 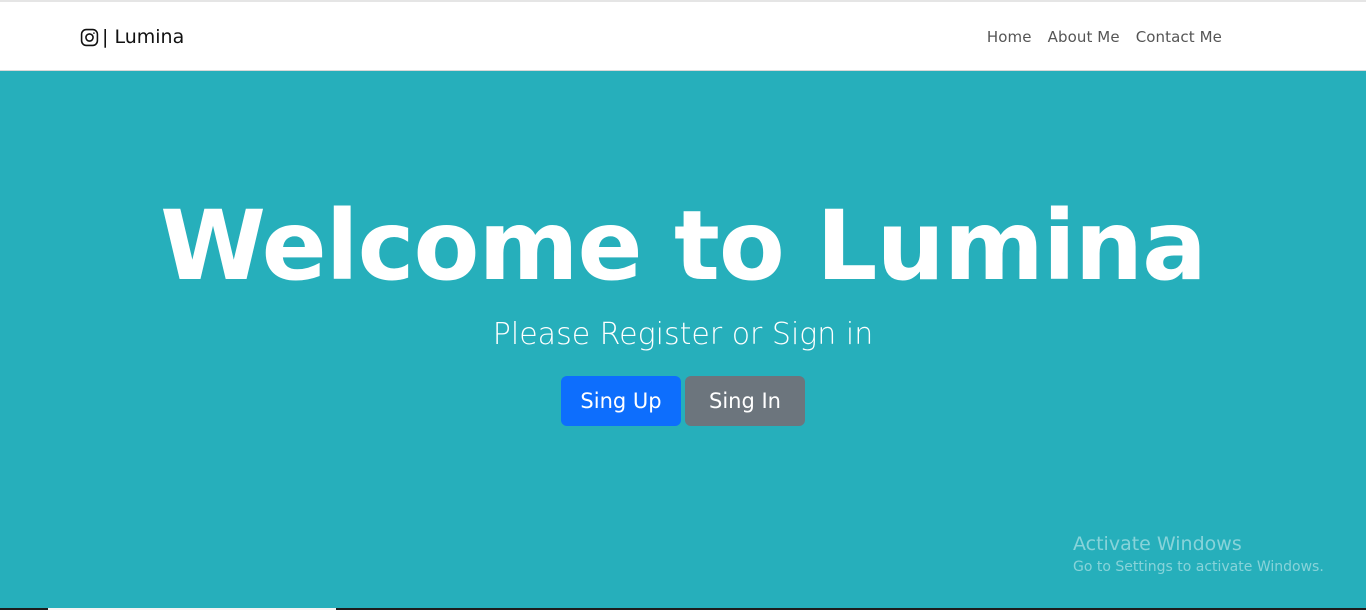 What do you see at coordinates (683, 36) in the screenshot?
I see `navbar: | Lumina Home About Me Contact Me` at bounding box center [683, 36].